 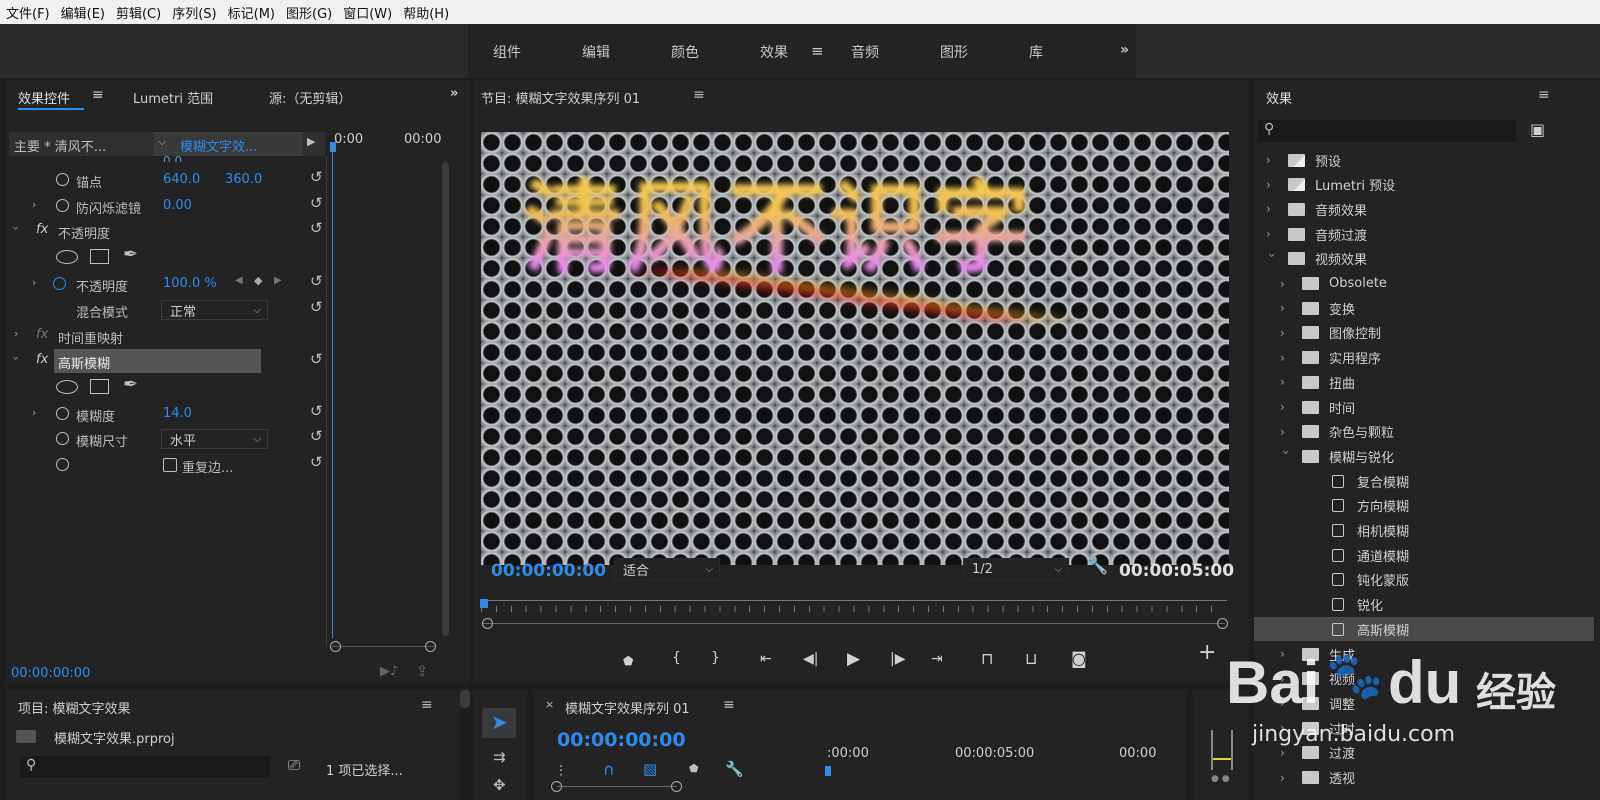 I want to click on effects-tree-item: › 预设, so click(x=1424, y=160).